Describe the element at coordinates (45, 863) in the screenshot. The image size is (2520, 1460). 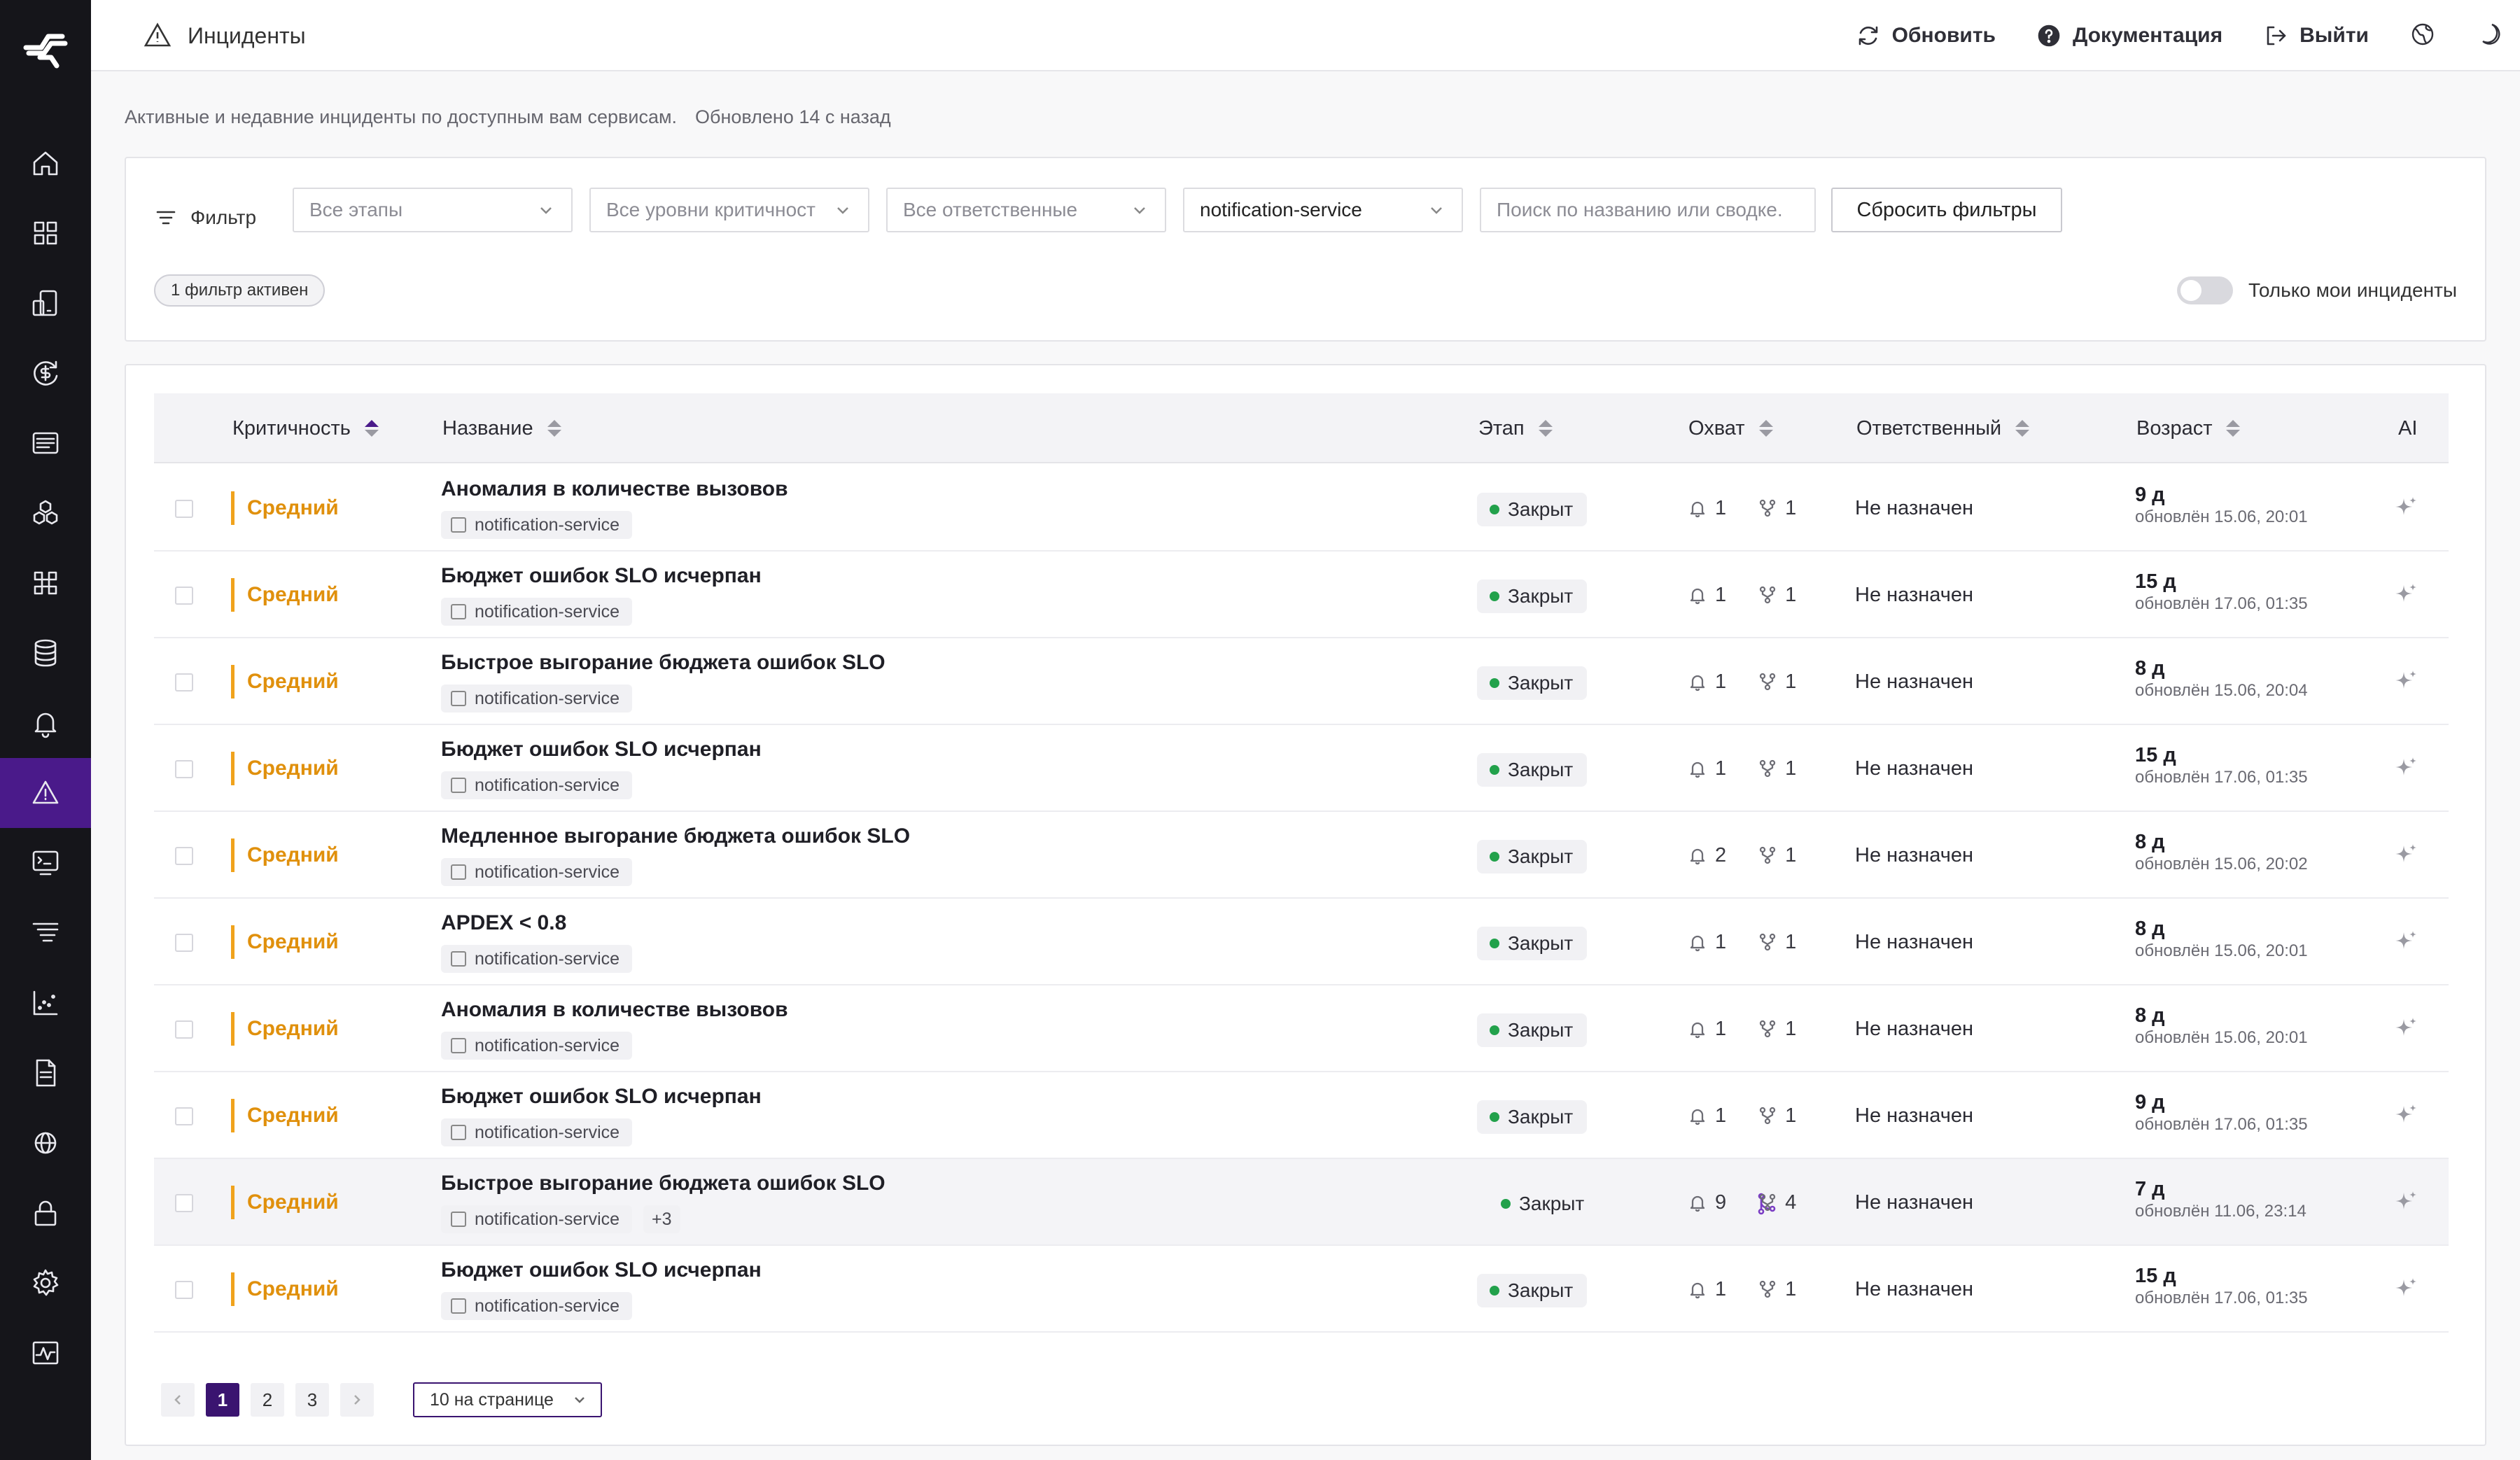
I see `sidebar-item-monitoring` at that location.